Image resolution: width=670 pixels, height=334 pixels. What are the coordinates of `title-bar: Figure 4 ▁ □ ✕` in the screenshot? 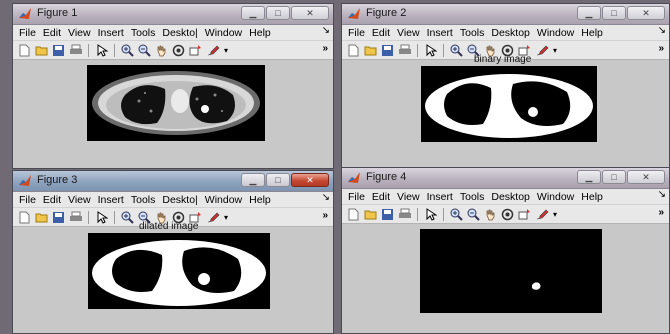 It's located at (505, 178).